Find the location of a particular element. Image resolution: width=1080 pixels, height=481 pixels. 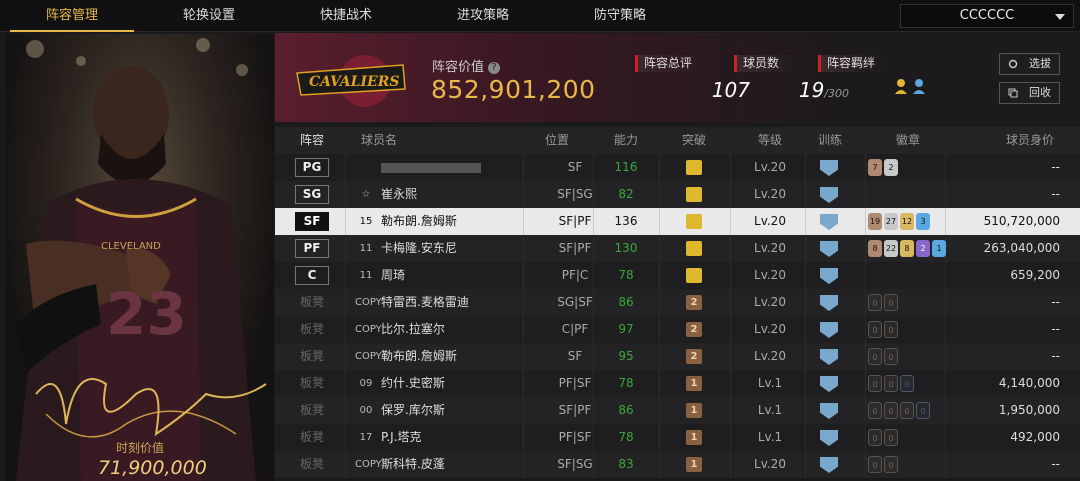

badge-slot: 7 is located at coordinates (875, 167).